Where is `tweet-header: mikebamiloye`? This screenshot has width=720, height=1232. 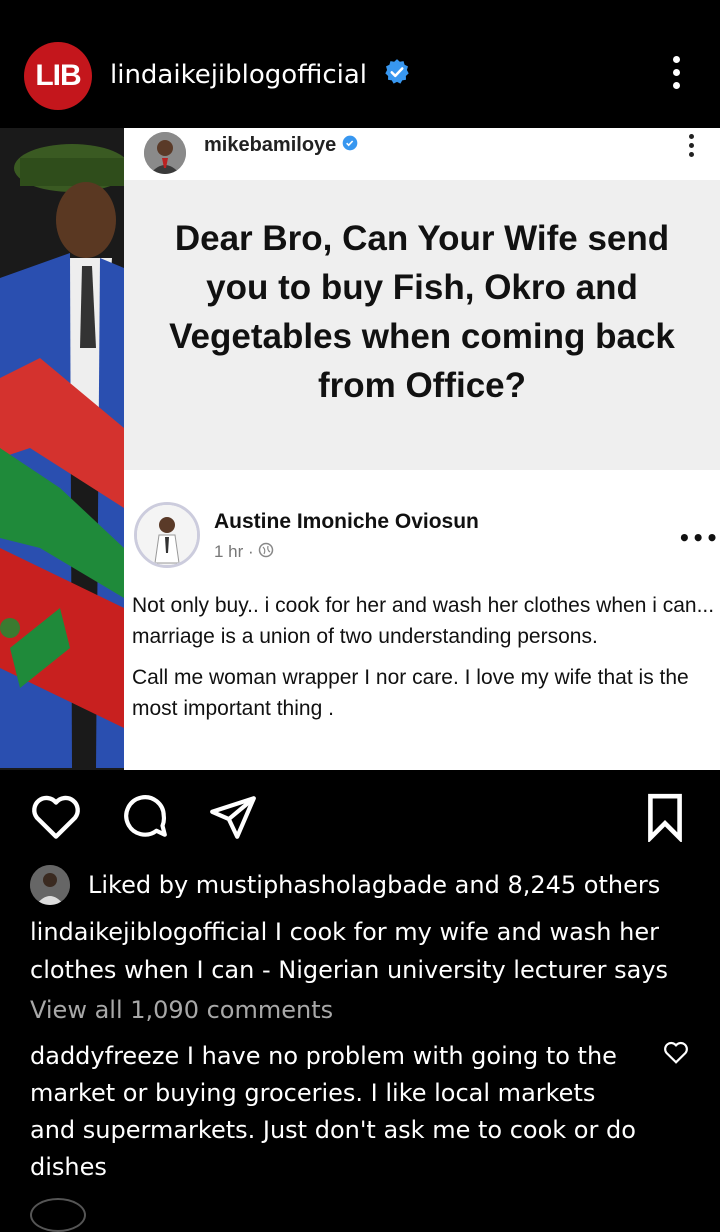
tweet-header: mikebamiloye is located at coordinates (422, 153).